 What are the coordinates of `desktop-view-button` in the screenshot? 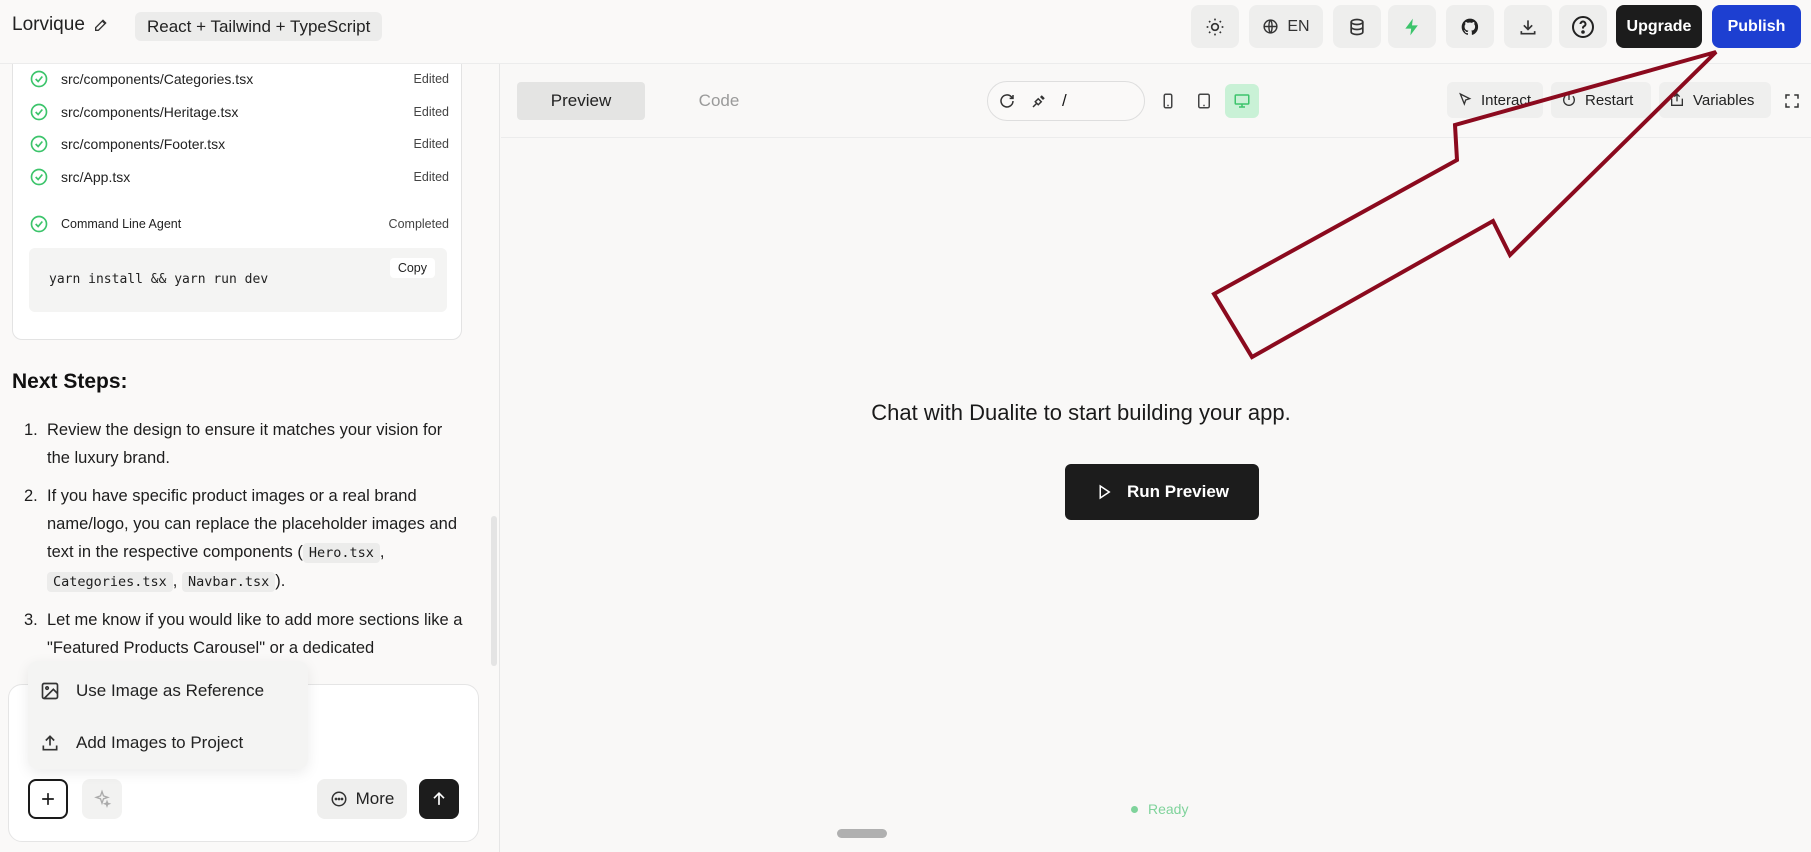 It's located at (1242, 101).